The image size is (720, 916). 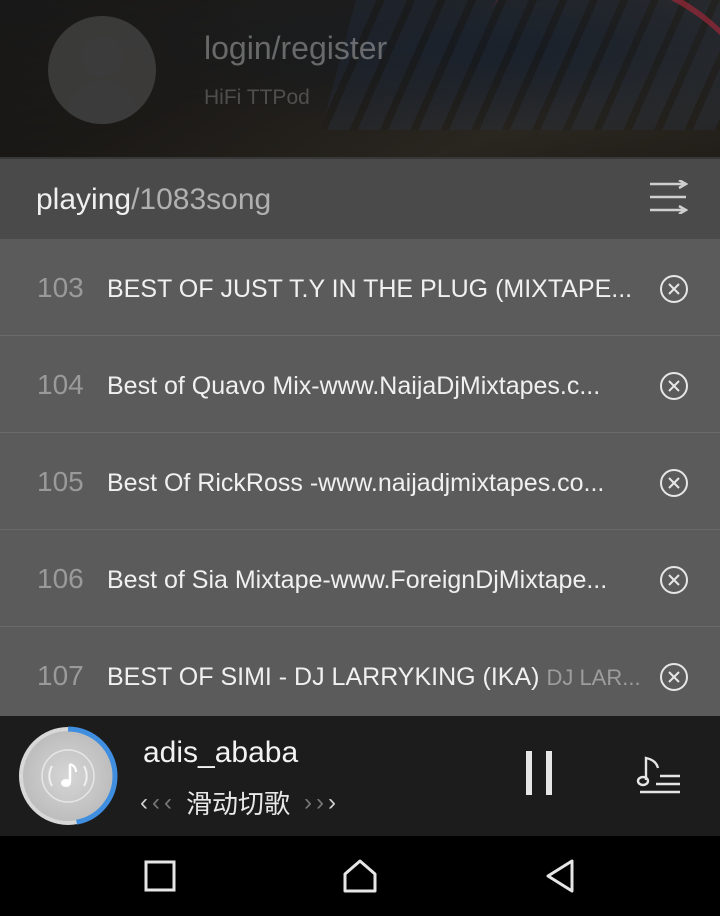 I want to click on home-icon, so click(x=360, y=876).